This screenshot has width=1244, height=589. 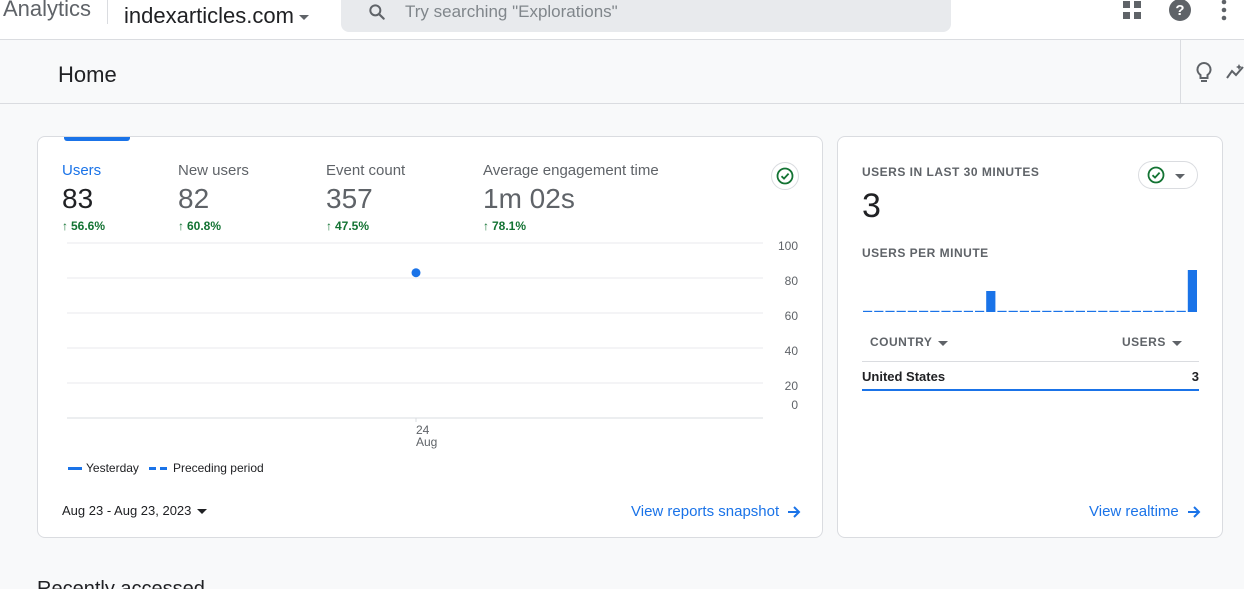 I want to click on realtime-status-dropdown, so click(x=1168, y=175).